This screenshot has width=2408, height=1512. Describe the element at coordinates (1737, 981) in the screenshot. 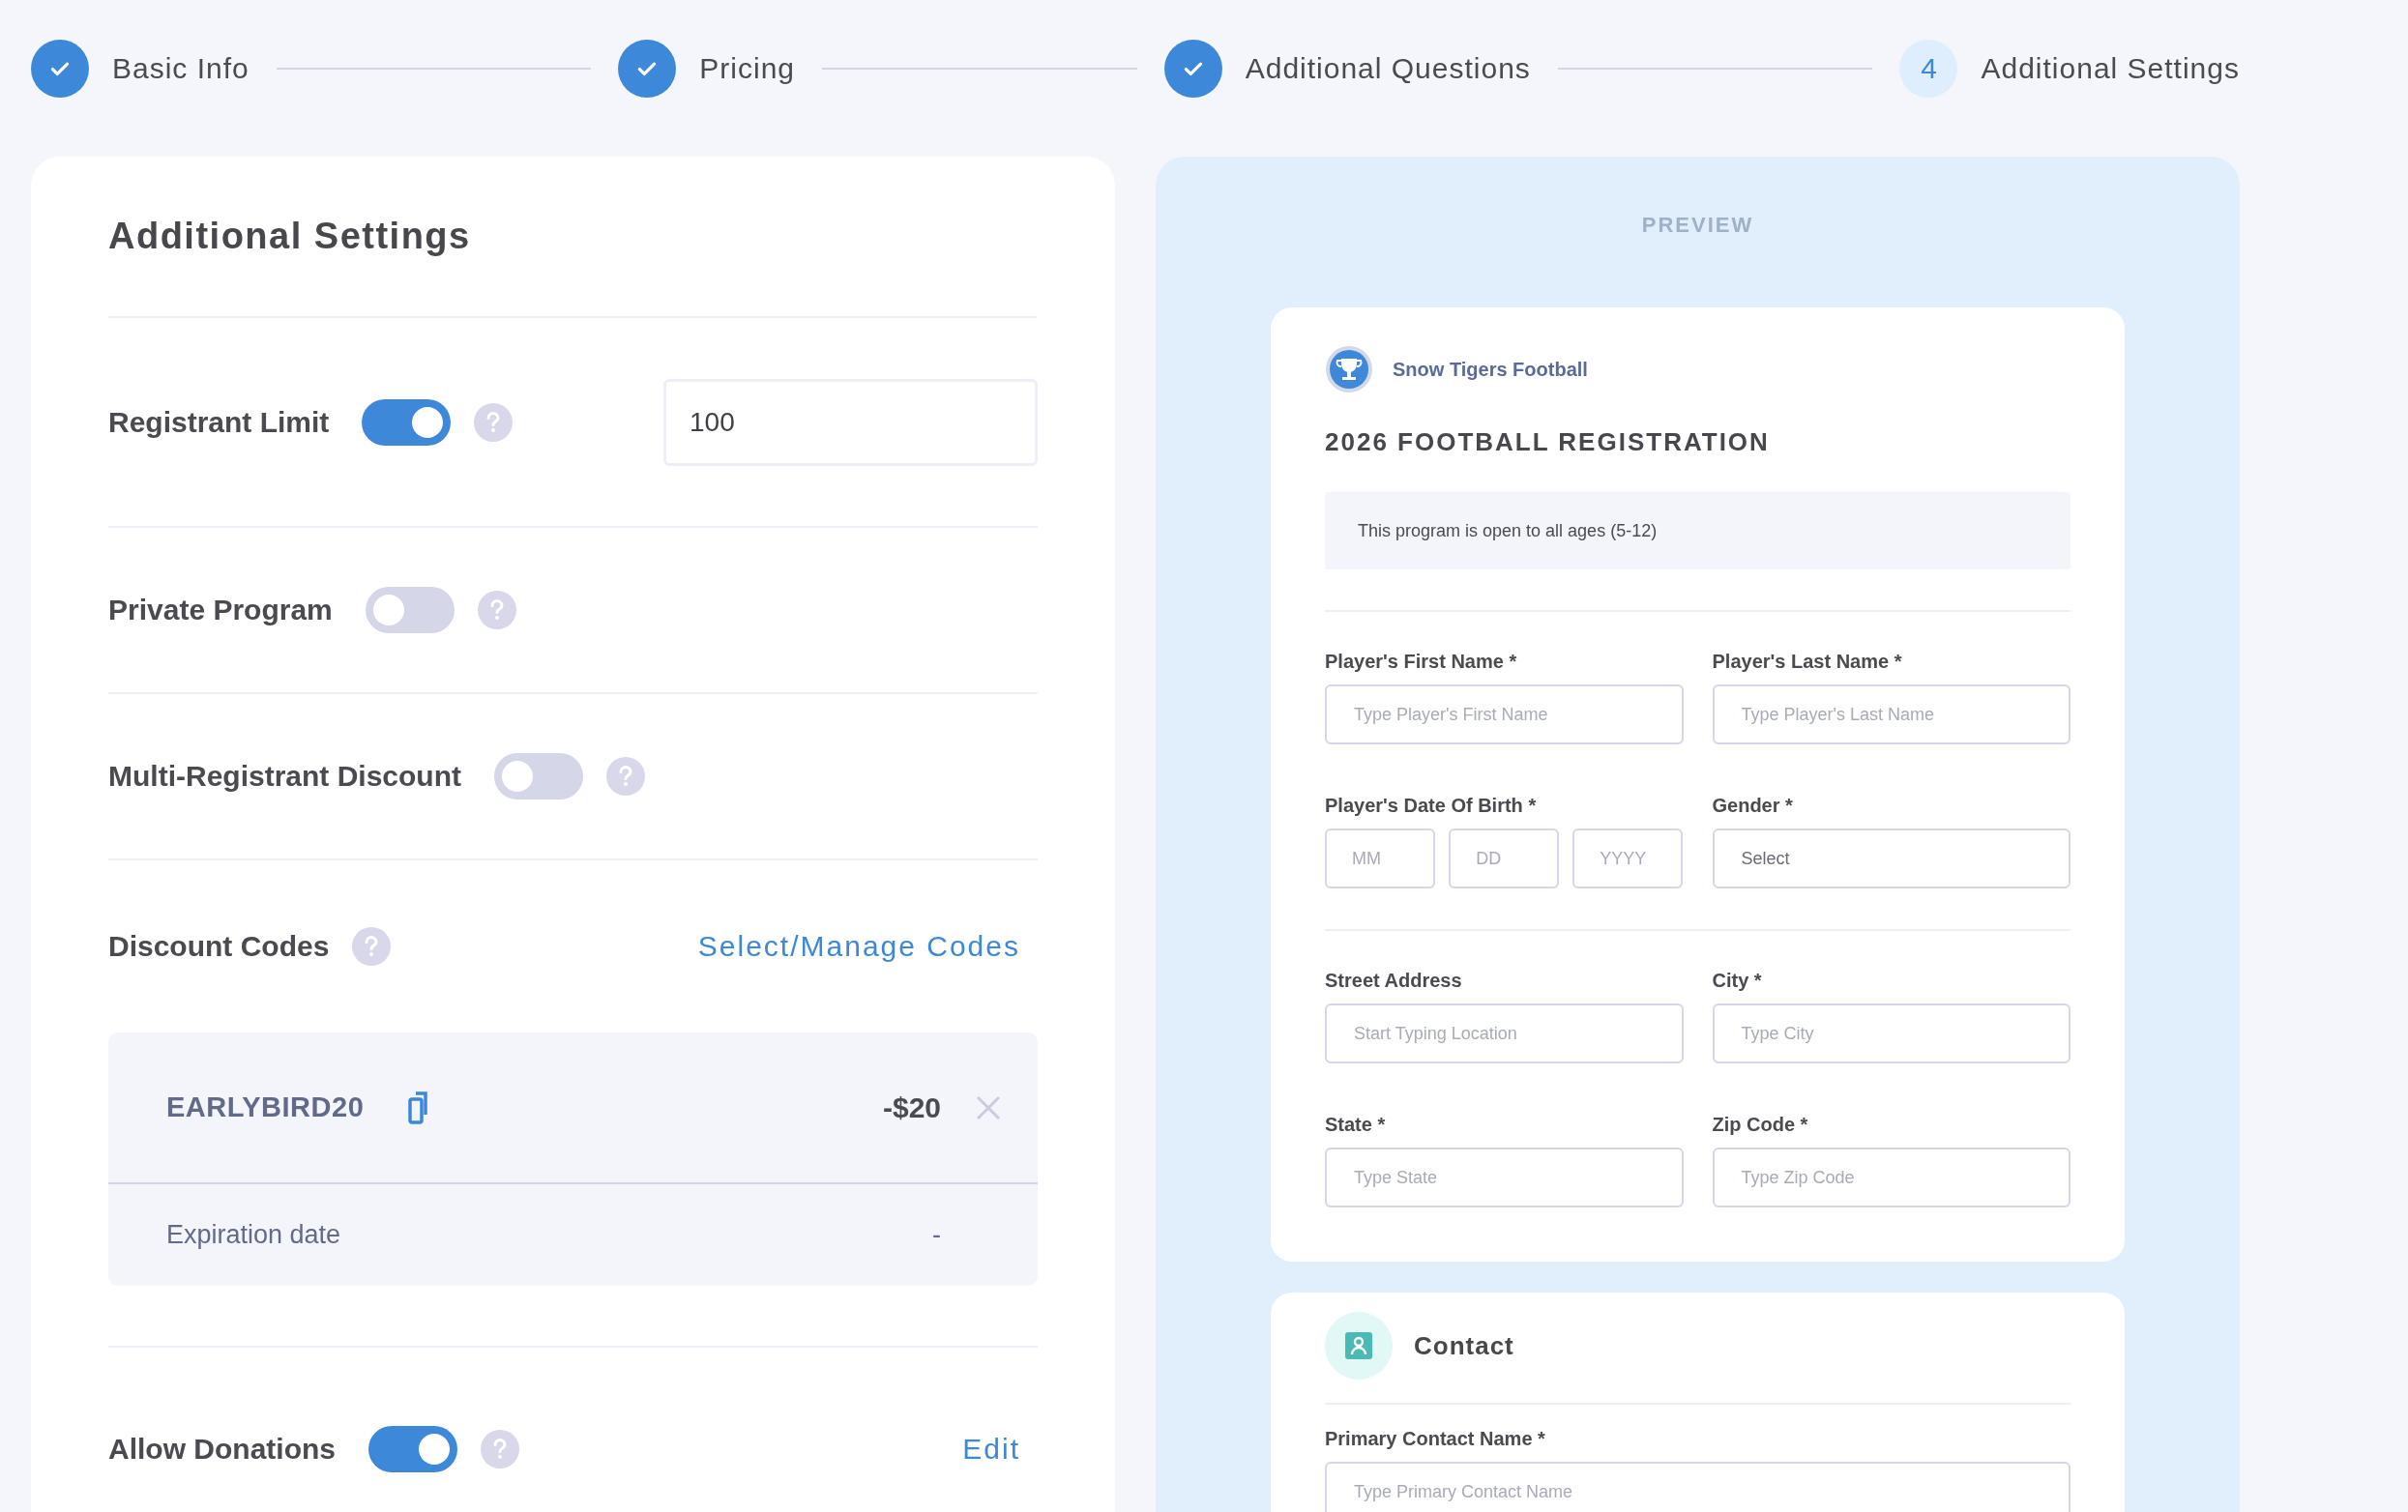

I see `field-label: City *` at that location.